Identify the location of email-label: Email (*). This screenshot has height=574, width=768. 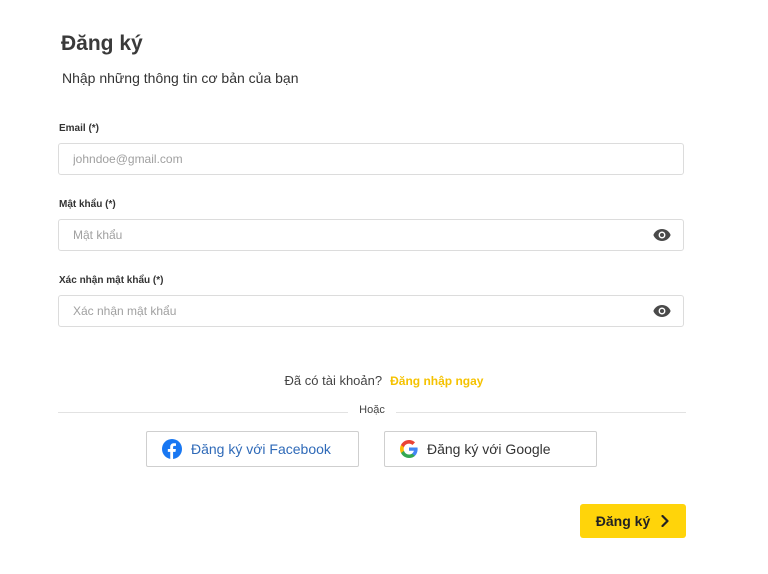
(79, 128).